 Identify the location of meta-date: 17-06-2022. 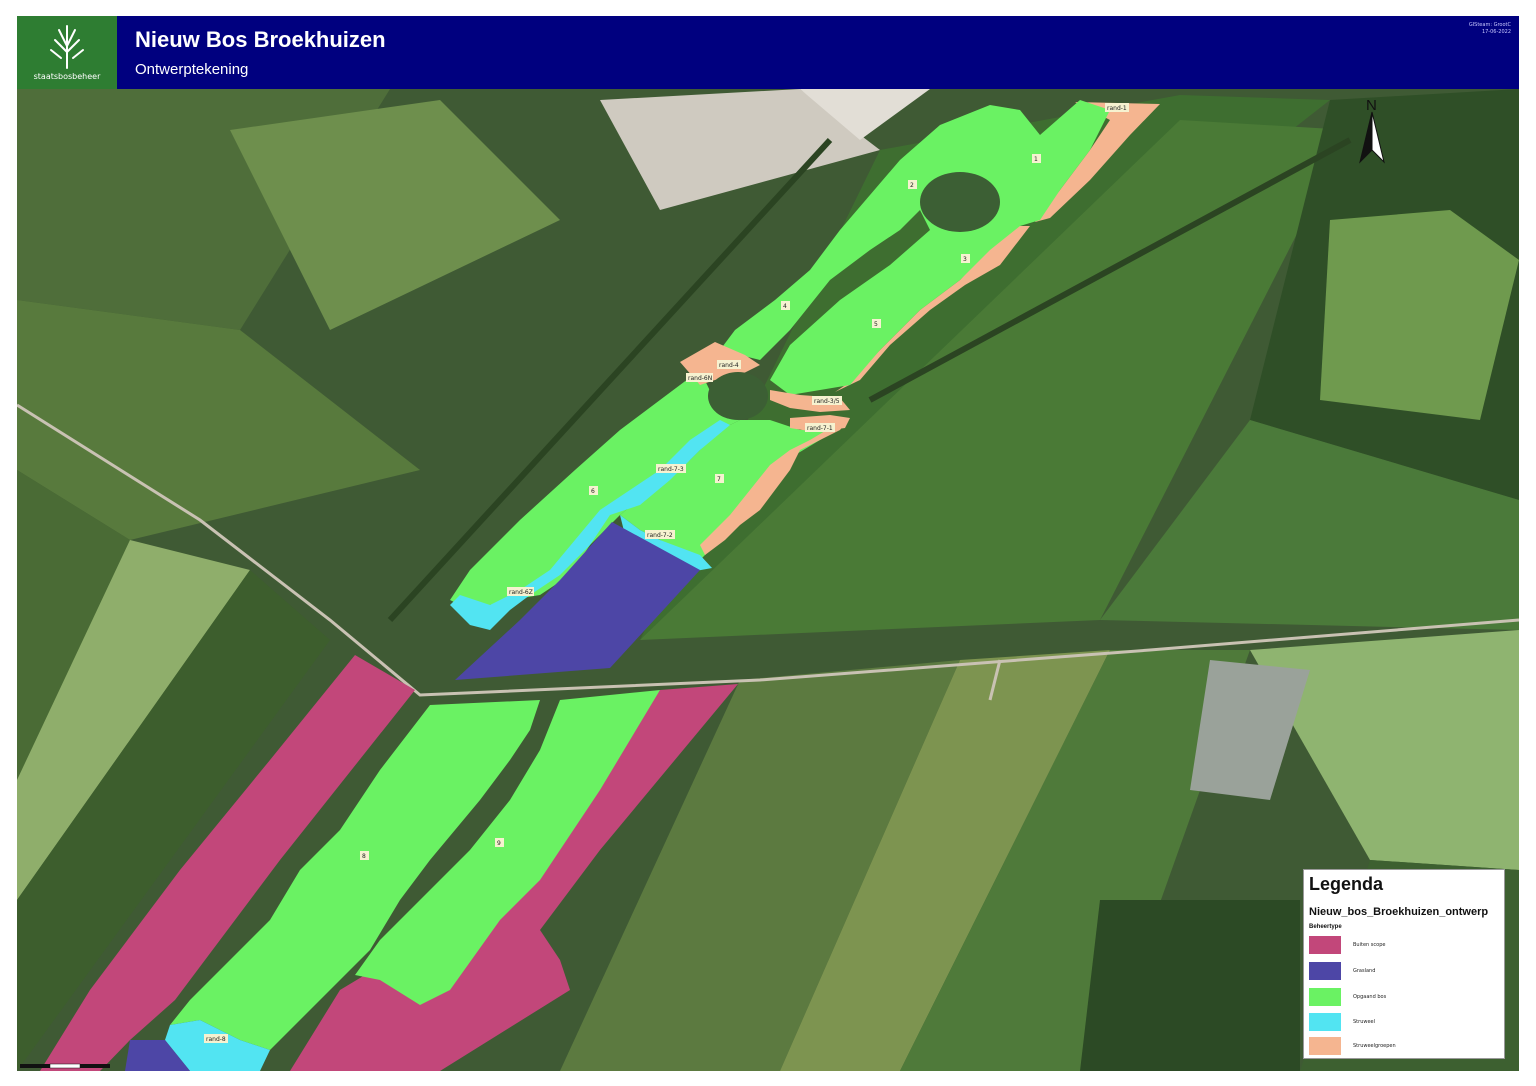
(1496, 32).